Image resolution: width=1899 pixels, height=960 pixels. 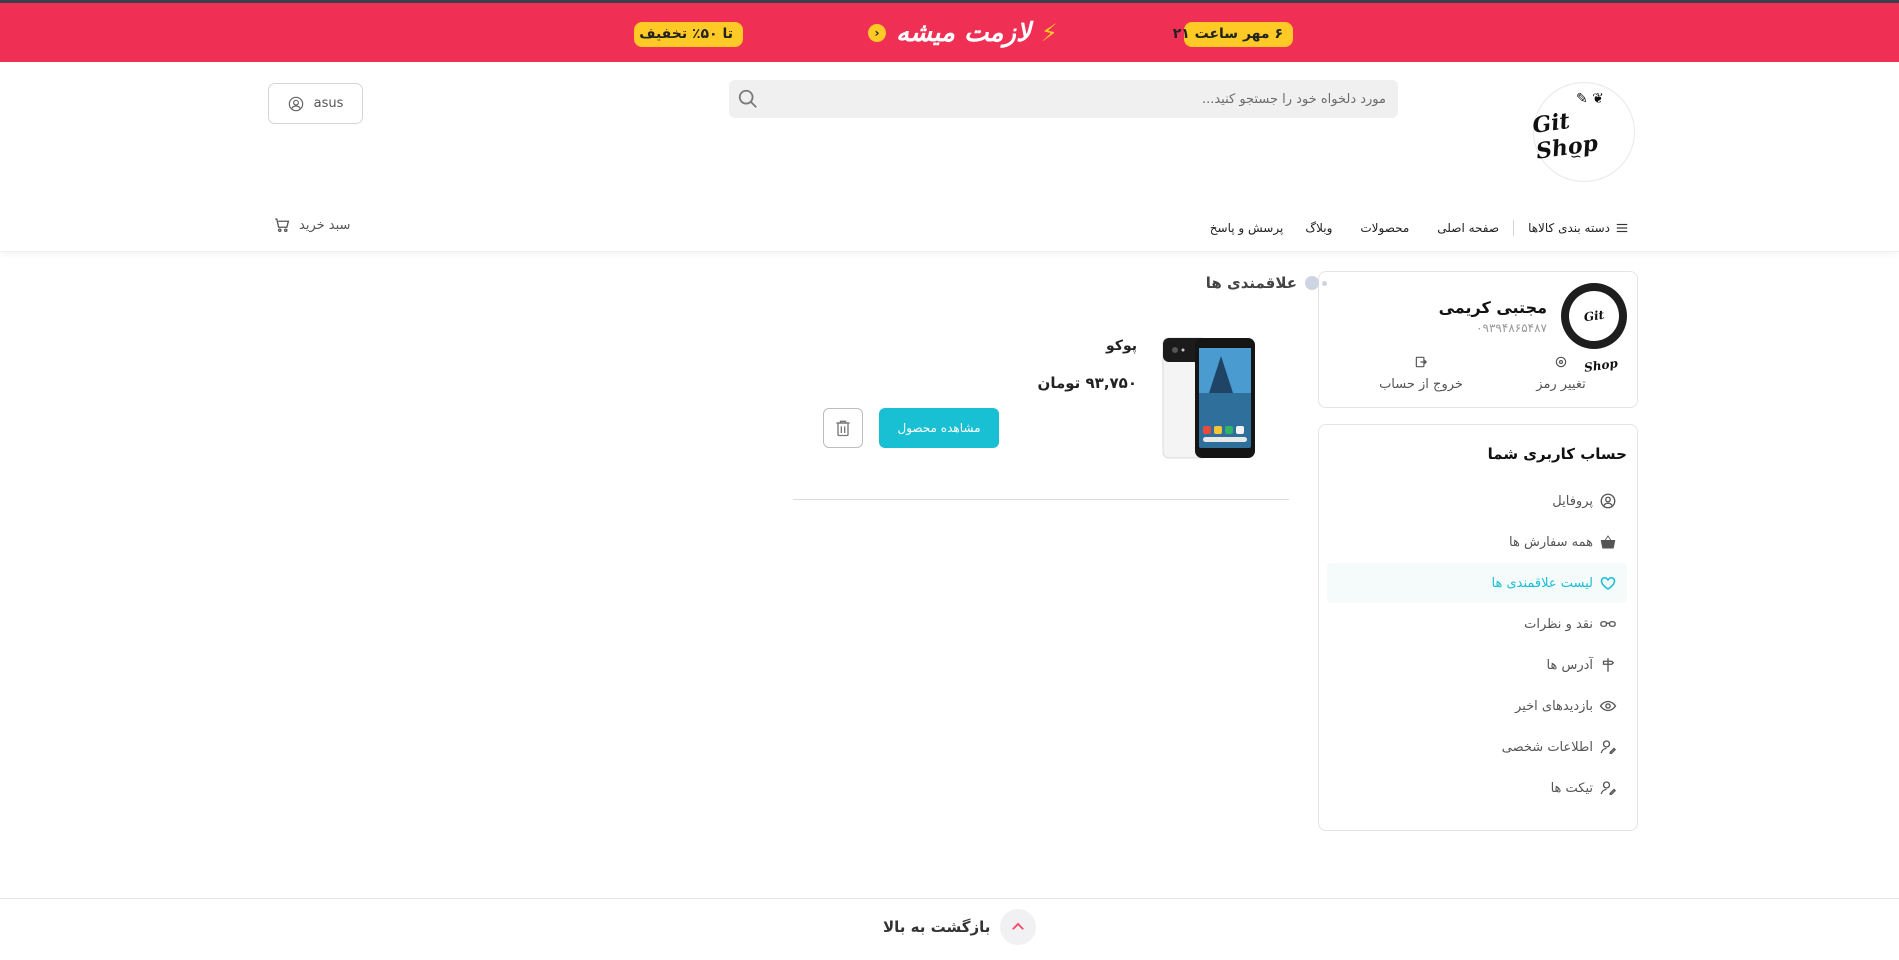 What do you see at coordinates (1318, 228) in the screenshot?
I see `nav-item-blog: وبلاگ` at bounding box center [1318, 228].